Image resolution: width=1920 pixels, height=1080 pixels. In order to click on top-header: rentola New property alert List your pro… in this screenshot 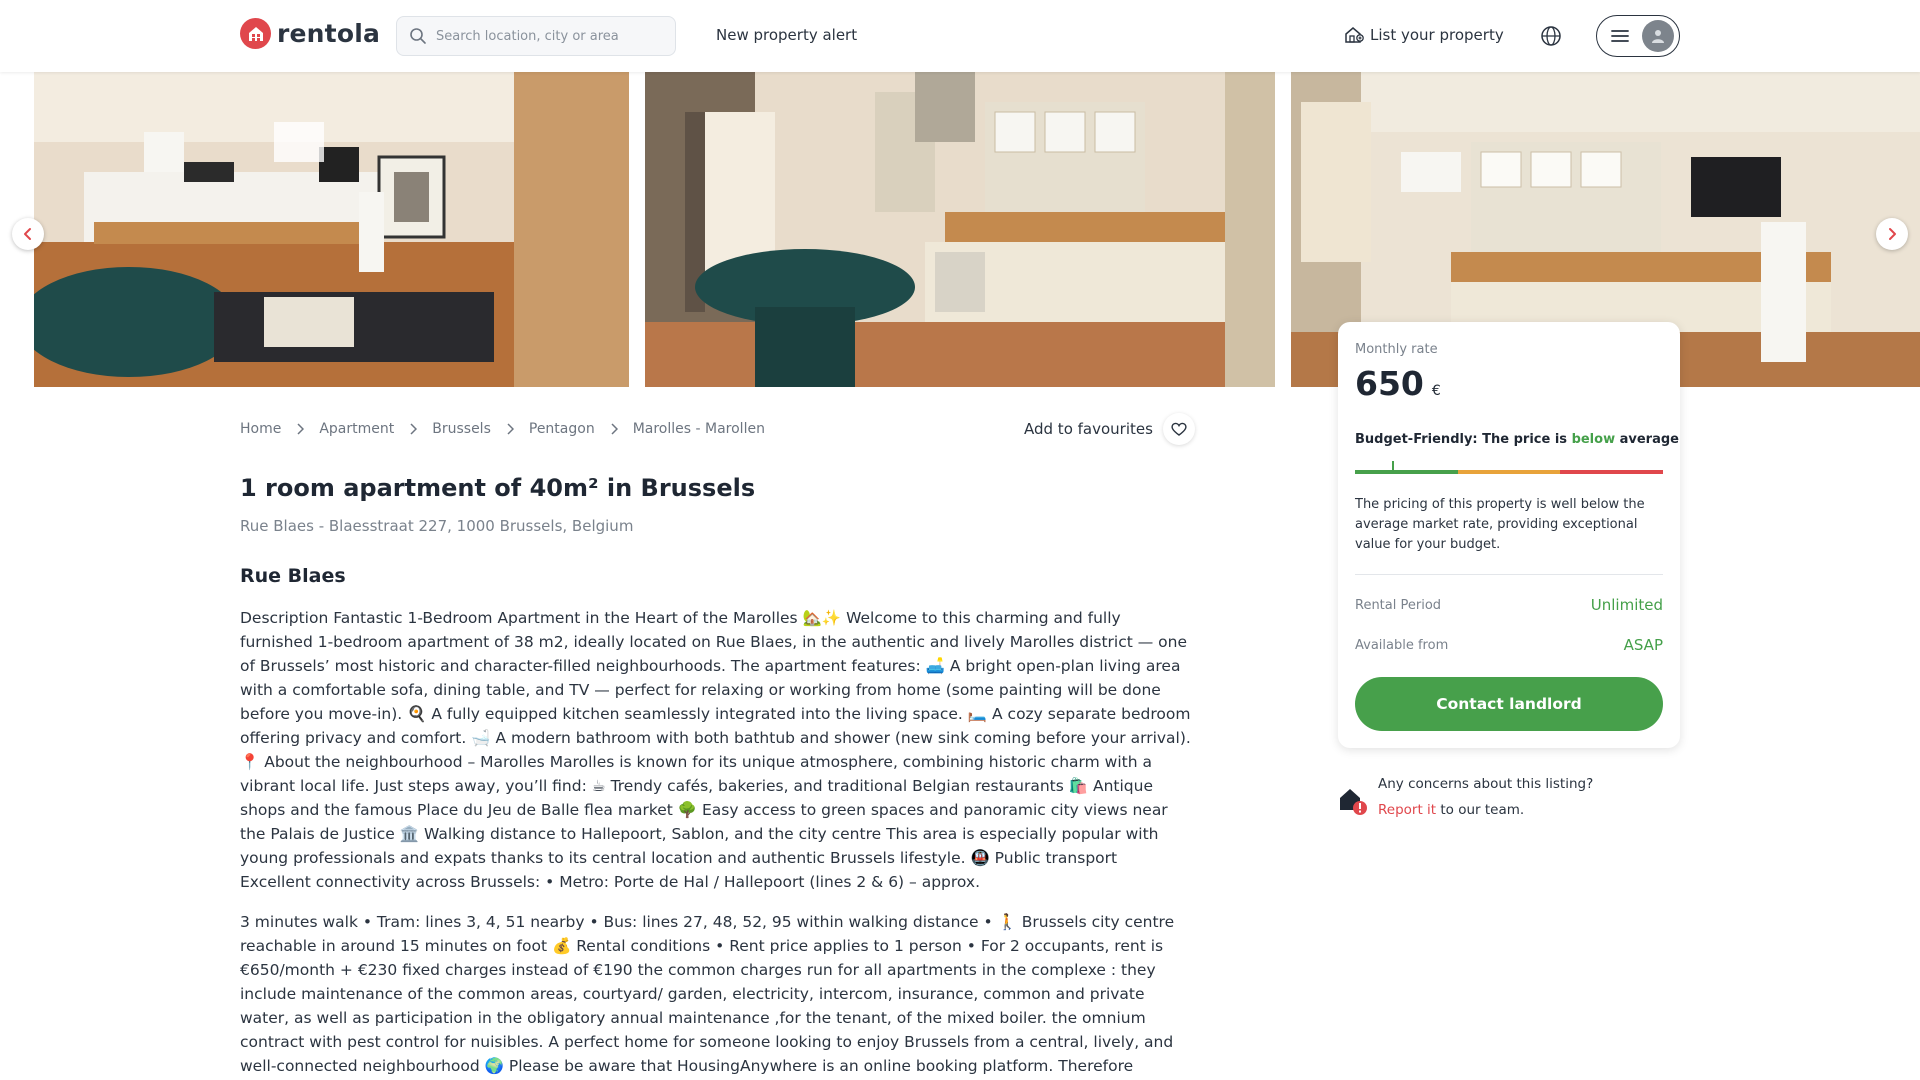, I will do `click(960, 36)`.